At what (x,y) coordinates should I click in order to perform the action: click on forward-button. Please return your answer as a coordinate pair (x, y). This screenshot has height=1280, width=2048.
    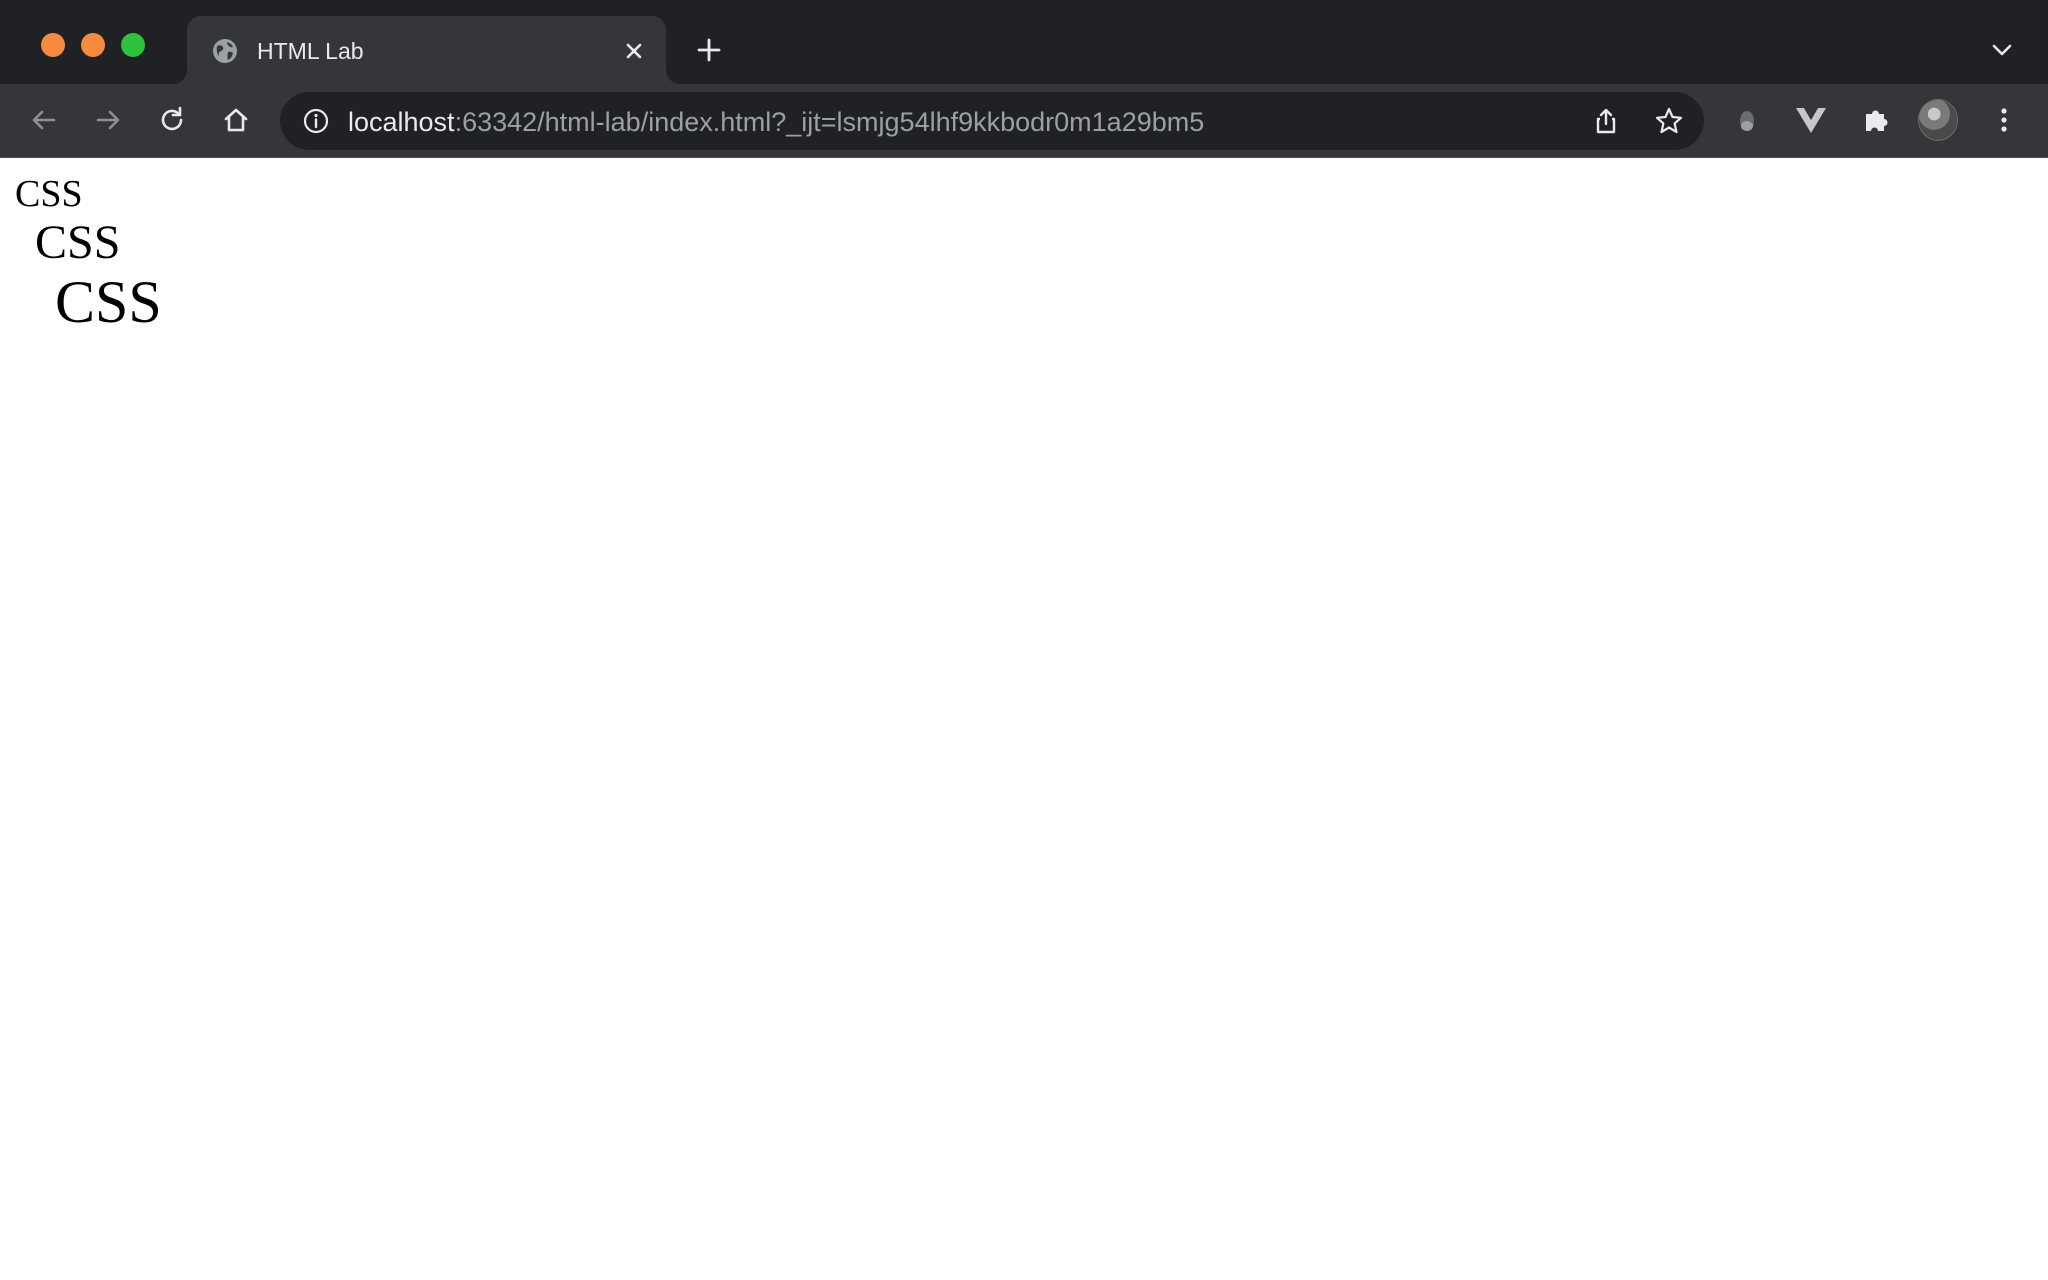
    Looking at the image, I should click on (108, 120).